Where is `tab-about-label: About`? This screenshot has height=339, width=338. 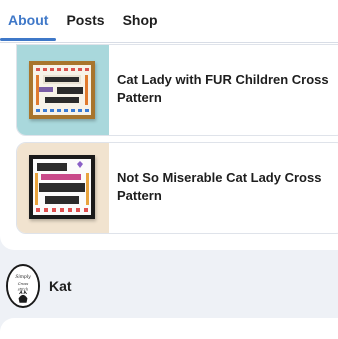
tab-about-label: About is located at coordinates (28, 20).